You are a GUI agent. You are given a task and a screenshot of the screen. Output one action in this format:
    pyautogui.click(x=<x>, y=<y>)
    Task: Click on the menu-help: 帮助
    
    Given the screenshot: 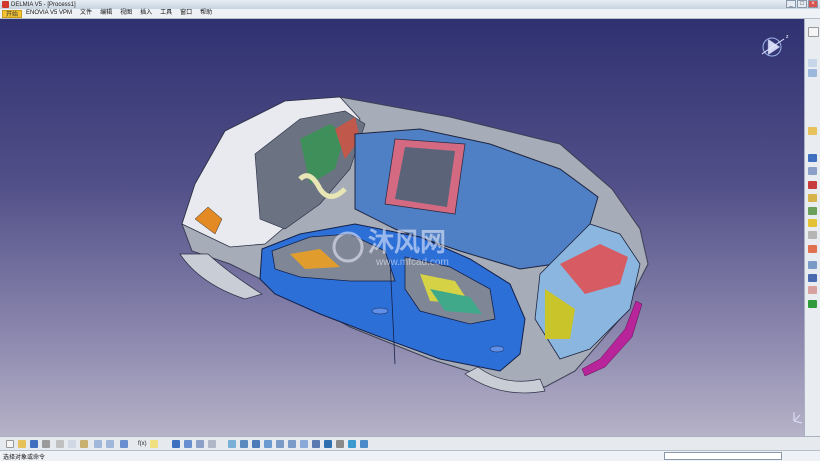 What is the action you would take?
    pyautogui.click(x=206, y=13)
    